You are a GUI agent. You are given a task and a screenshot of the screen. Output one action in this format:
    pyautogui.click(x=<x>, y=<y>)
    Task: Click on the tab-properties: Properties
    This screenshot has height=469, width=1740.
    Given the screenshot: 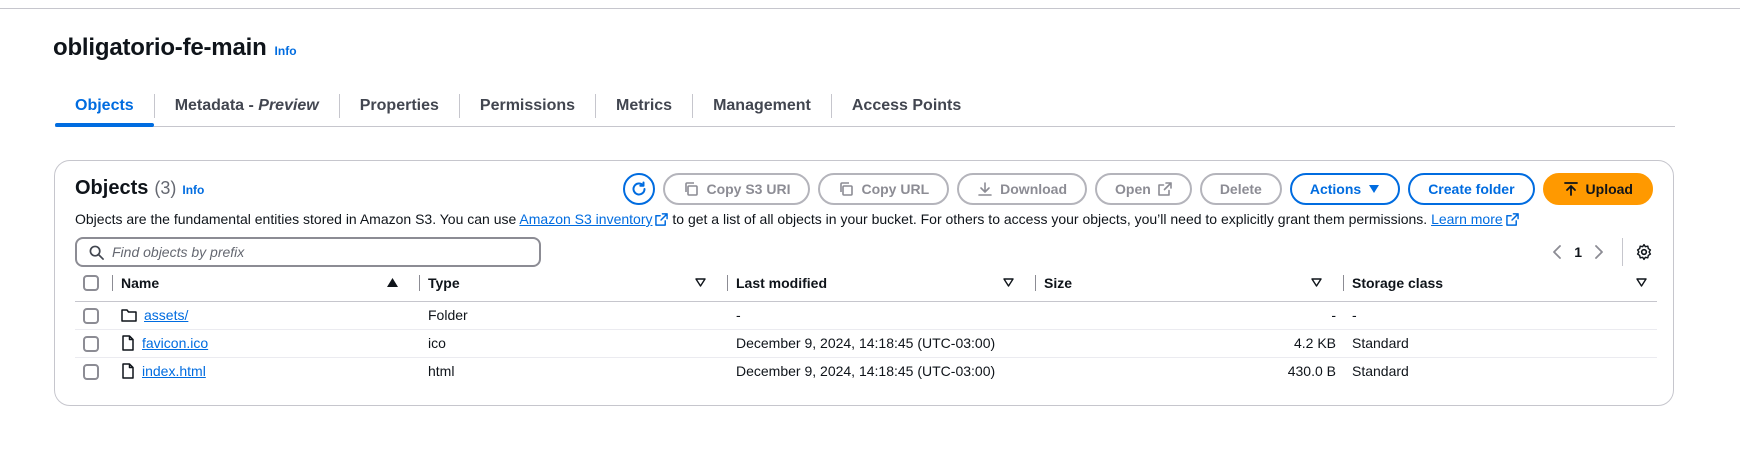 What is the action you would take?
    pyautogui.click(x=399, y=106)
    